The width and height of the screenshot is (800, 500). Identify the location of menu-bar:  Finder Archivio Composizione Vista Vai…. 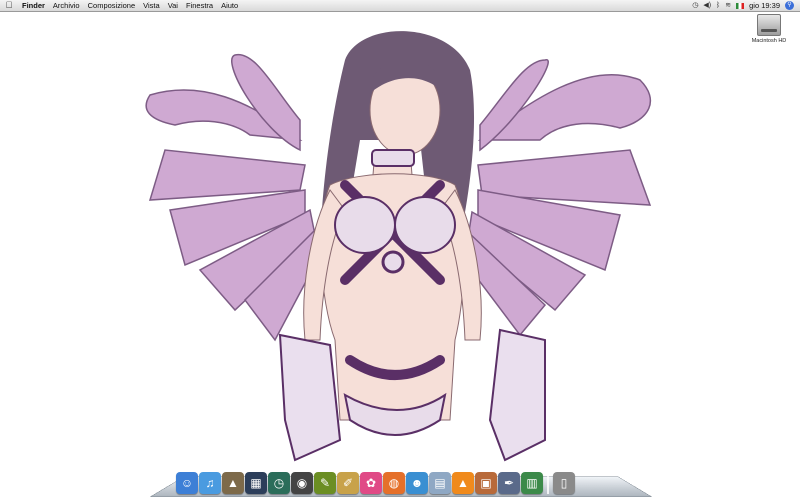
(400, 6).